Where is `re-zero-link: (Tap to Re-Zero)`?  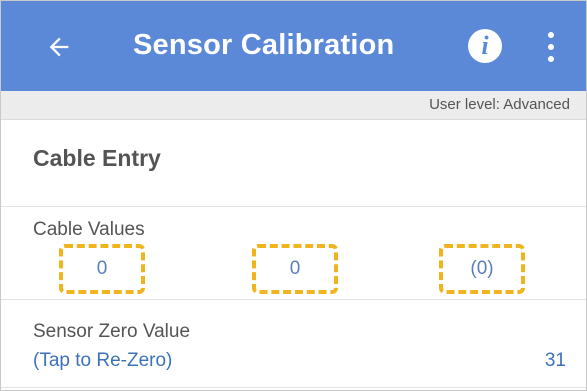
re-zero-link: (Tap to Re-Zero) is located at coordinates (102, 361).